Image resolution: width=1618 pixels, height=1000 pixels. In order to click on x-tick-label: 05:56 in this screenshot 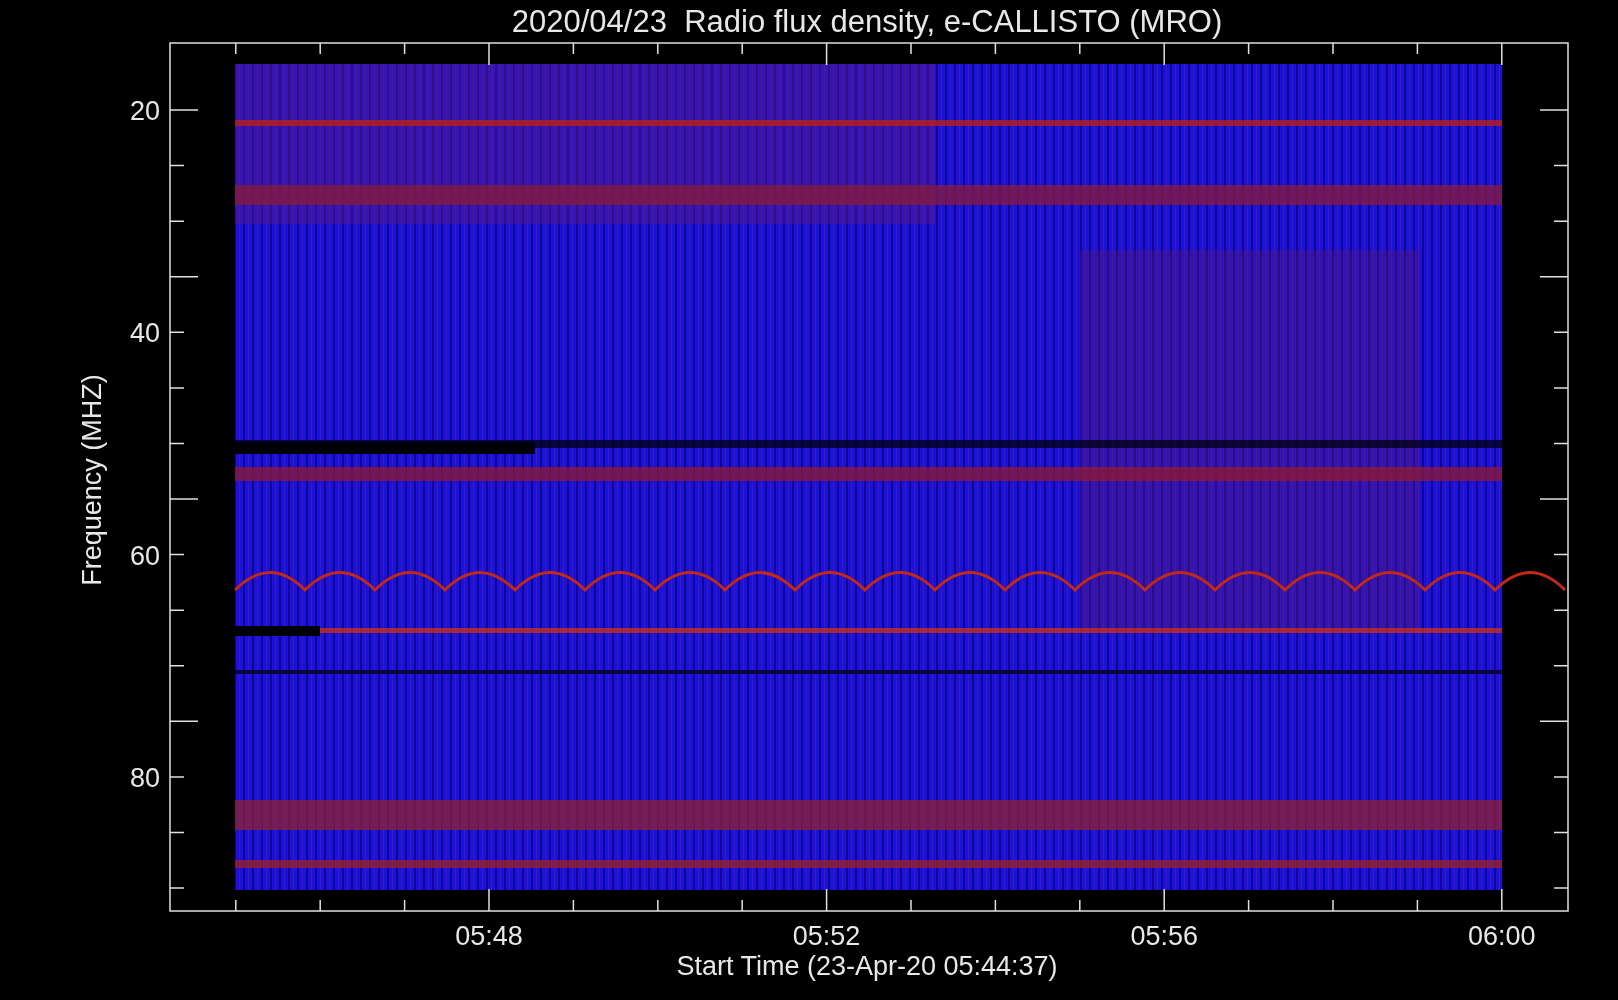, I will do `click(1164, 936)`.